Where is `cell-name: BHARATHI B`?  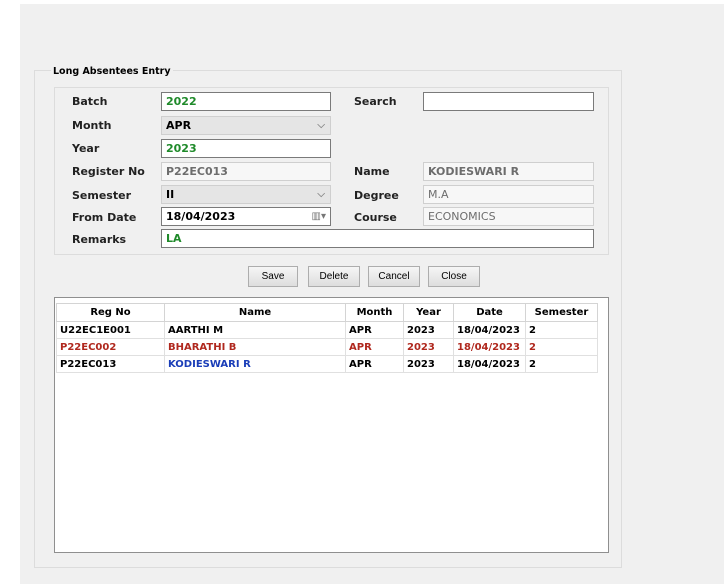
cell-name: BHARATHI B is located at coordinates (255, 347).